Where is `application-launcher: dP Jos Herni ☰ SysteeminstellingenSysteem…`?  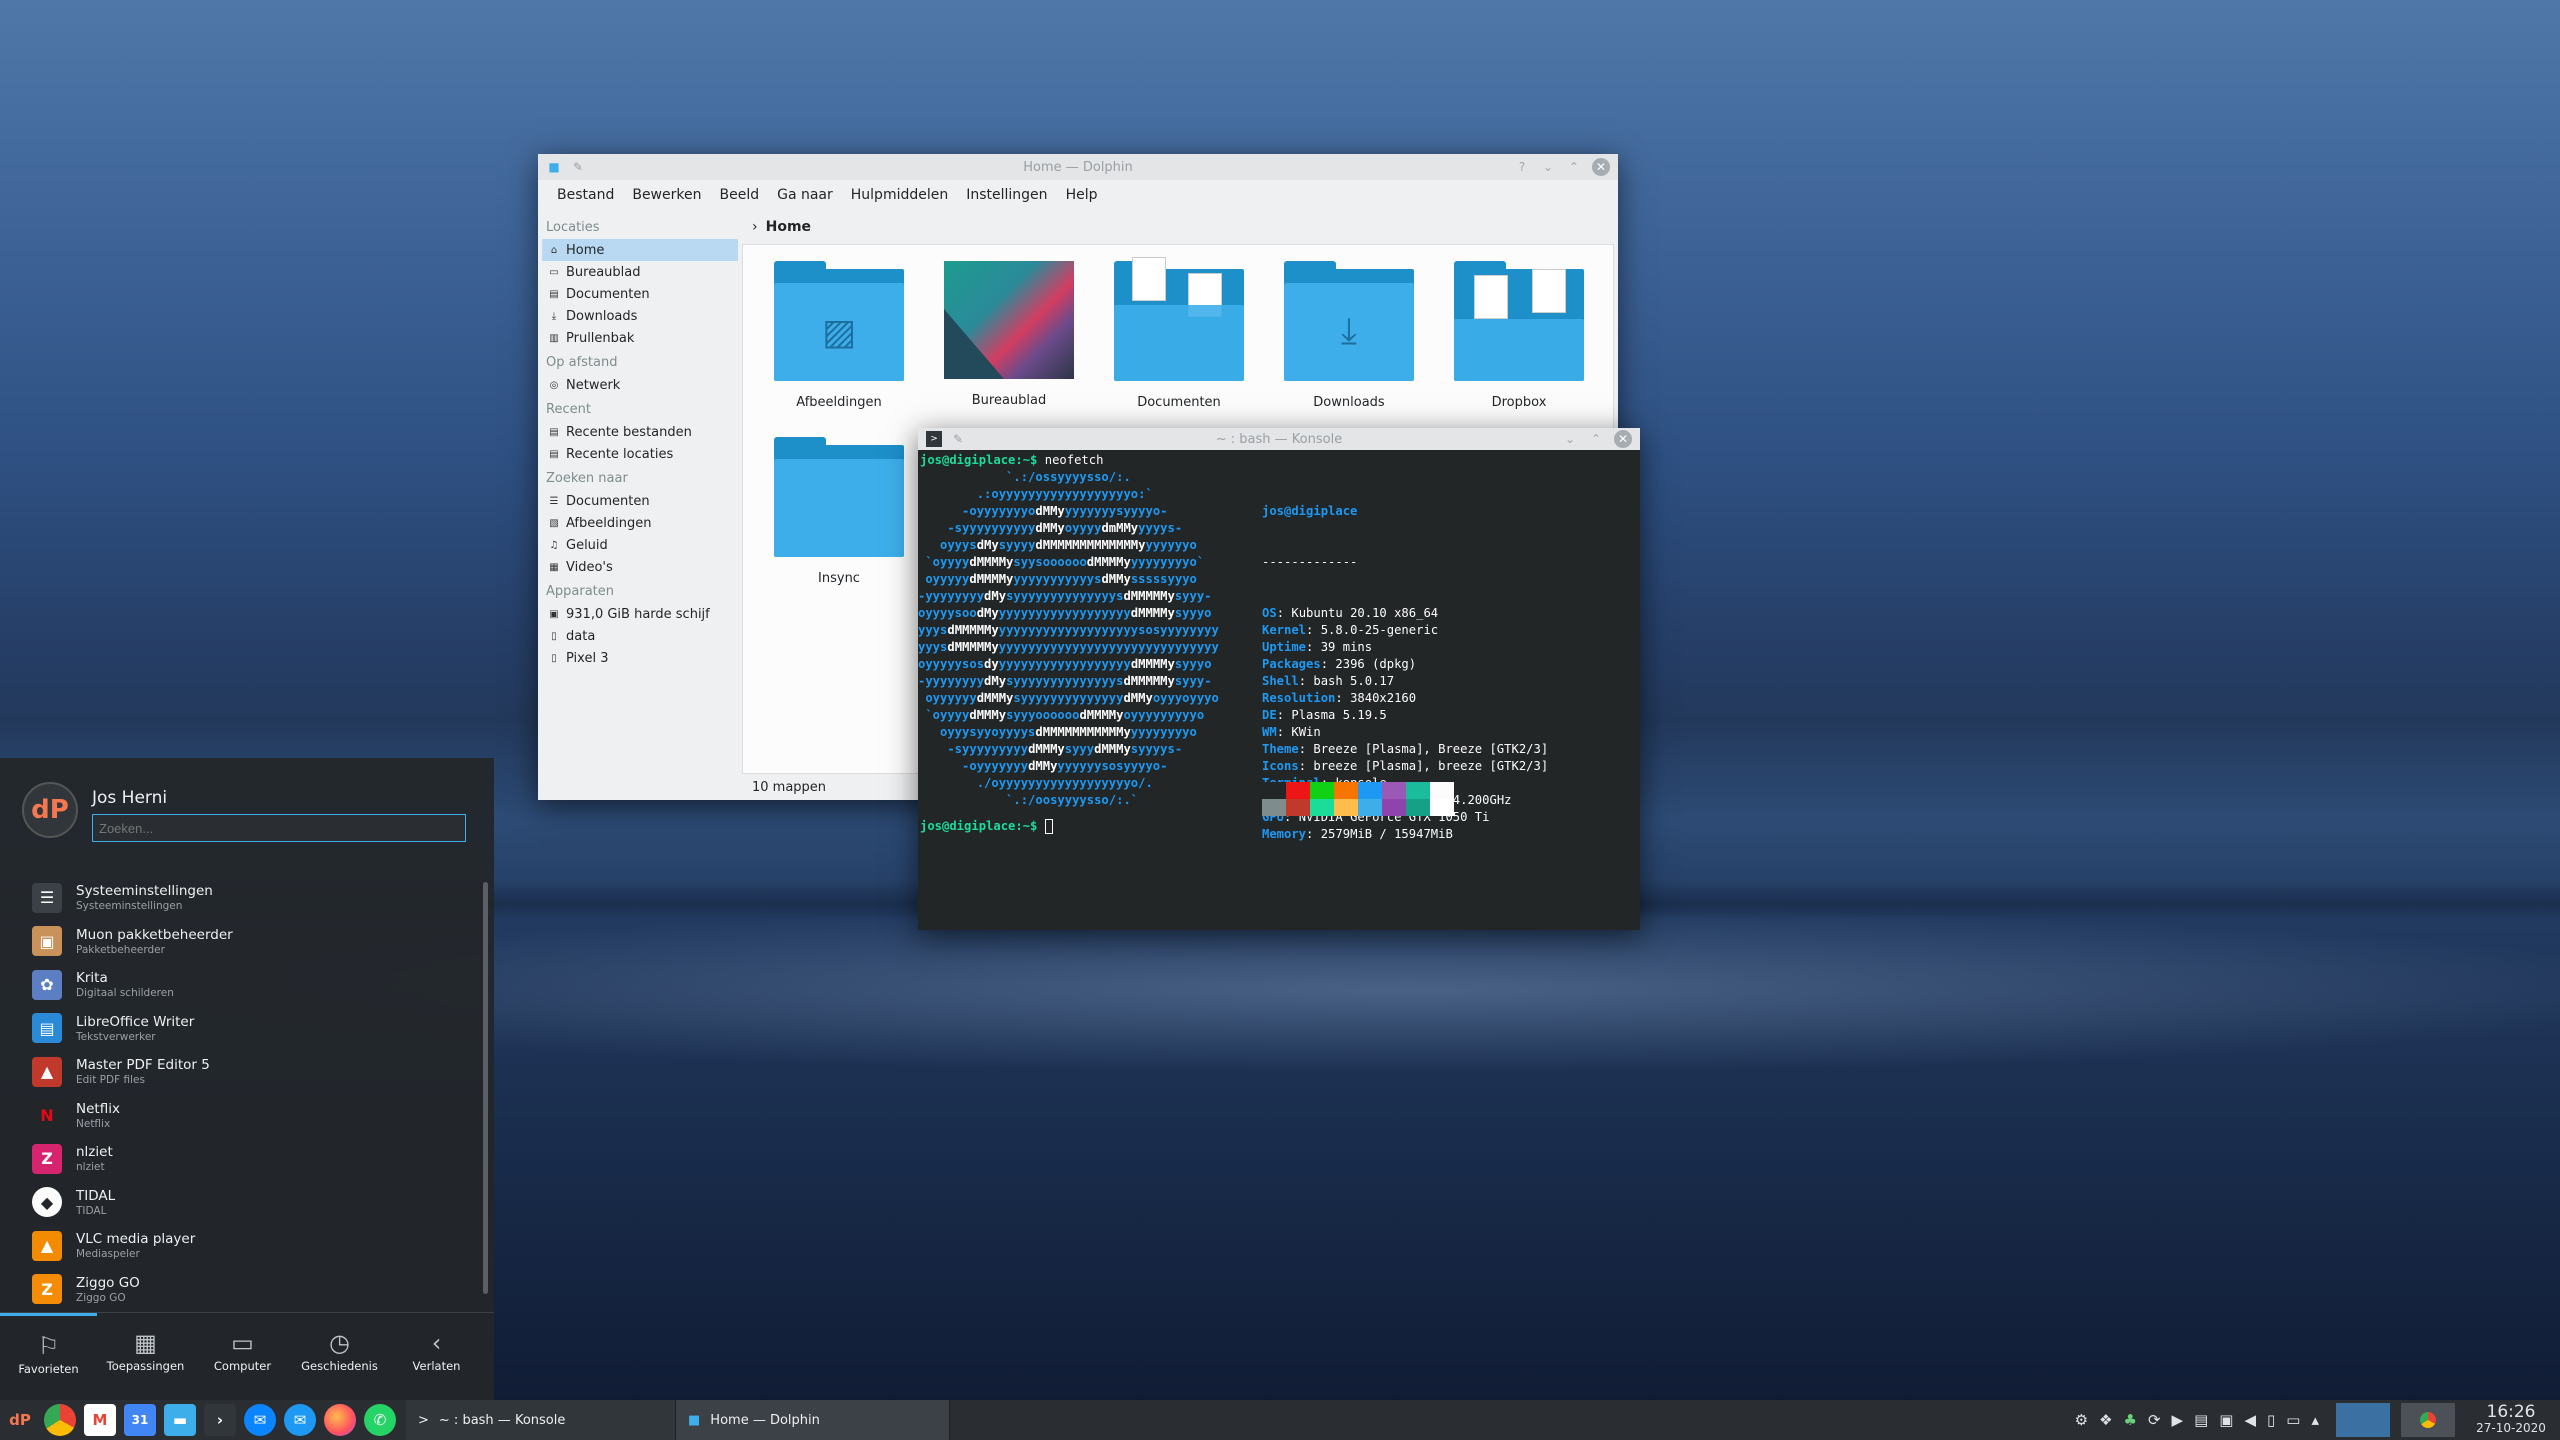
application-launcher: dP Jos Herni ☰ SysteeminstellingenSysteem… is located at coordinates (247, 1079).